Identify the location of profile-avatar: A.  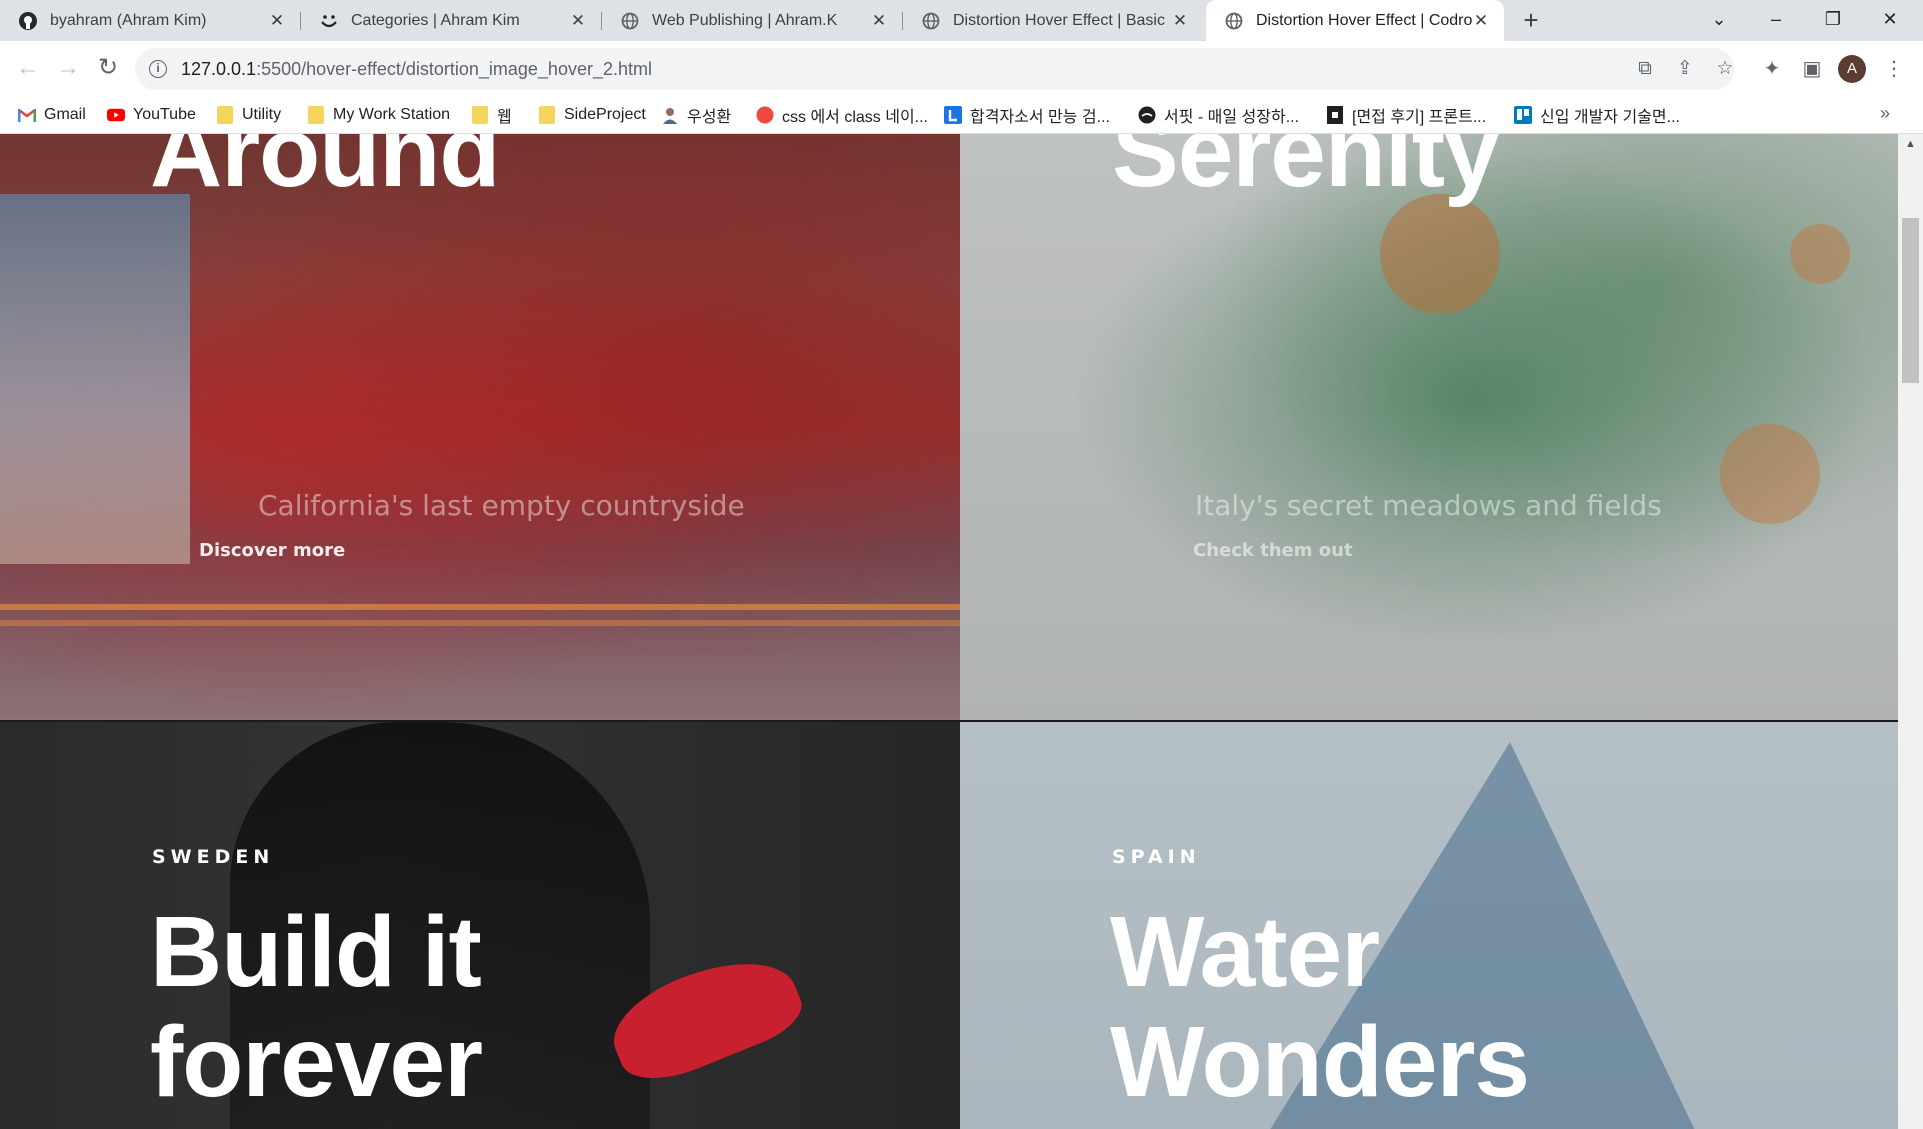
(1852, 69).